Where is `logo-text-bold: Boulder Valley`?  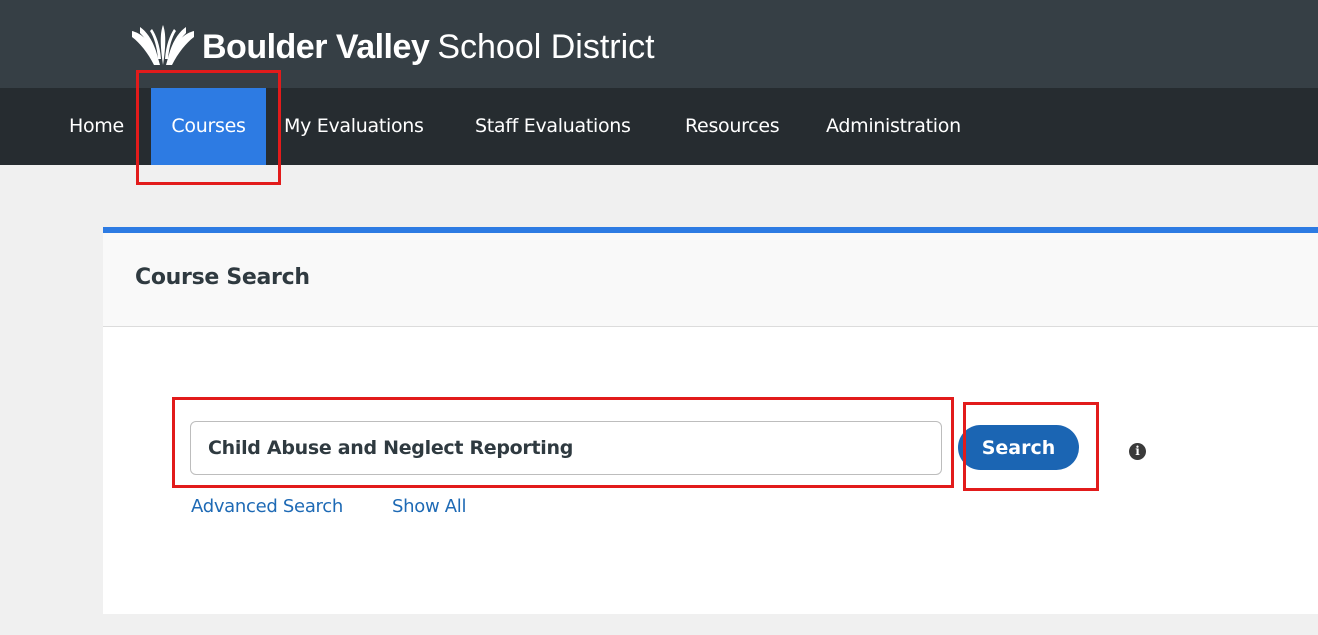
logo-text-bold: Boulder Valley is located at coordinates (316, 46).